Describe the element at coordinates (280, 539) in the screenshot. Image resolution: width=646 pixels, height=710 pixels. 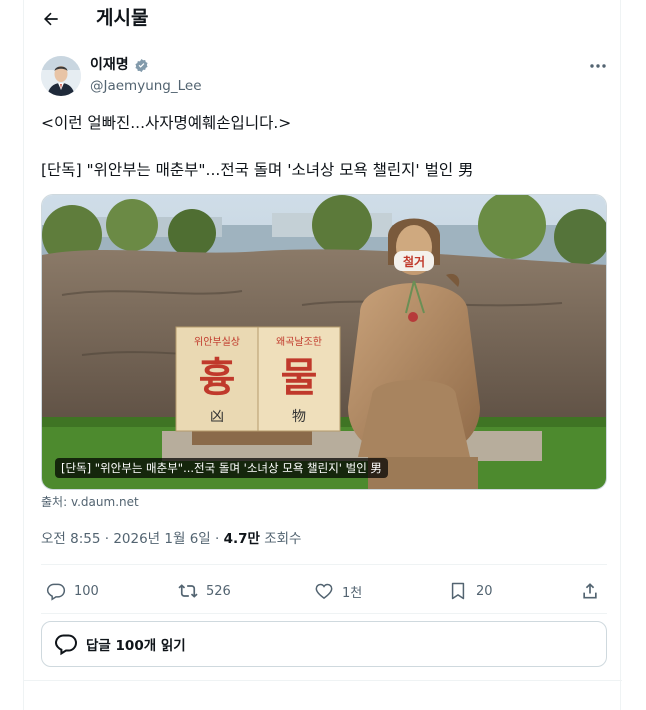
I see `view-label: 조회수` at that location.